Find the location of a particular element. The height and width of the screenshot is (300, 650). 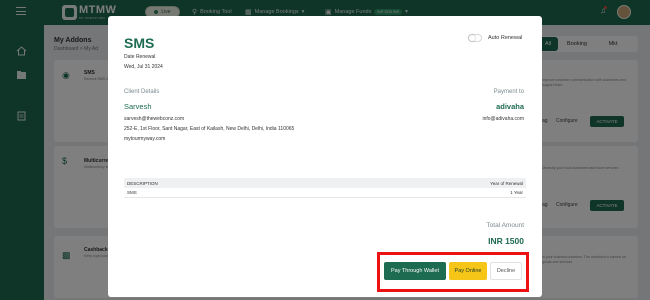

column-header-year: Year of Renewal is located at coordinates (506, 183).